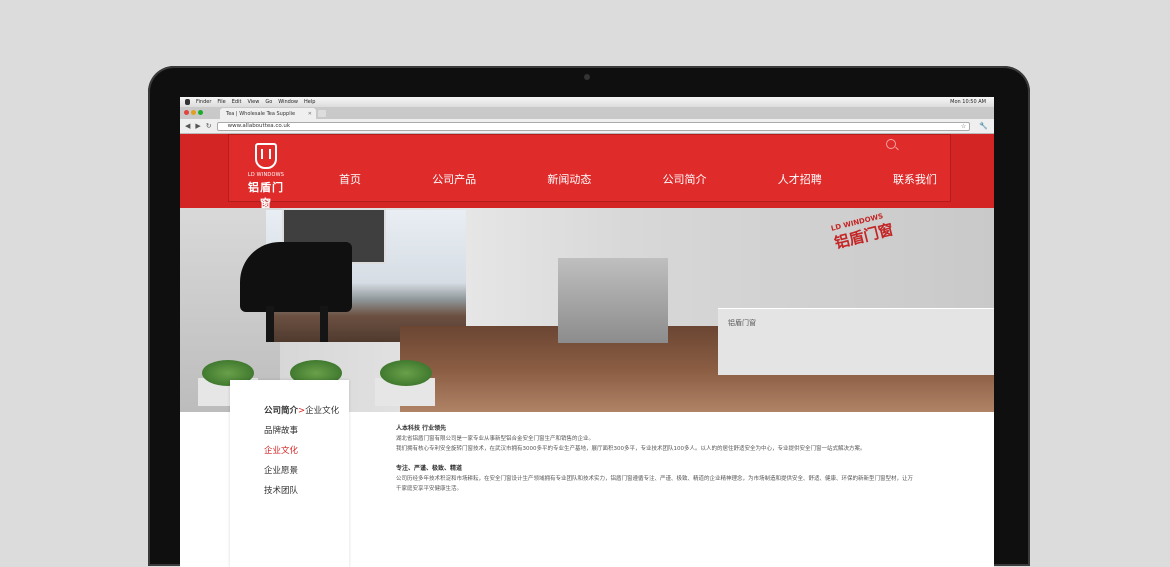 The image size is (1170, 567). I want to click on showroom-corridor, so click(613, 300).